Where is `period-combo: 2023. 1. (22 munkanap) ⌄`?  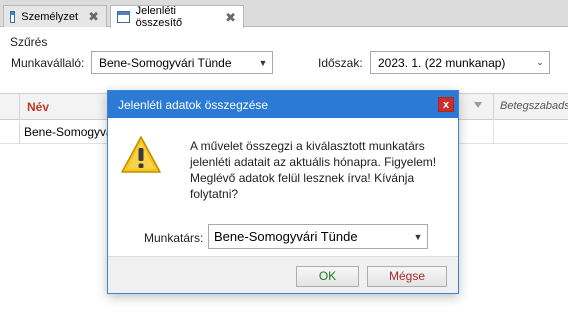 period-combo: 2023. 1. (22 munkanap) ⌄ is located at coordinates (460, 62).